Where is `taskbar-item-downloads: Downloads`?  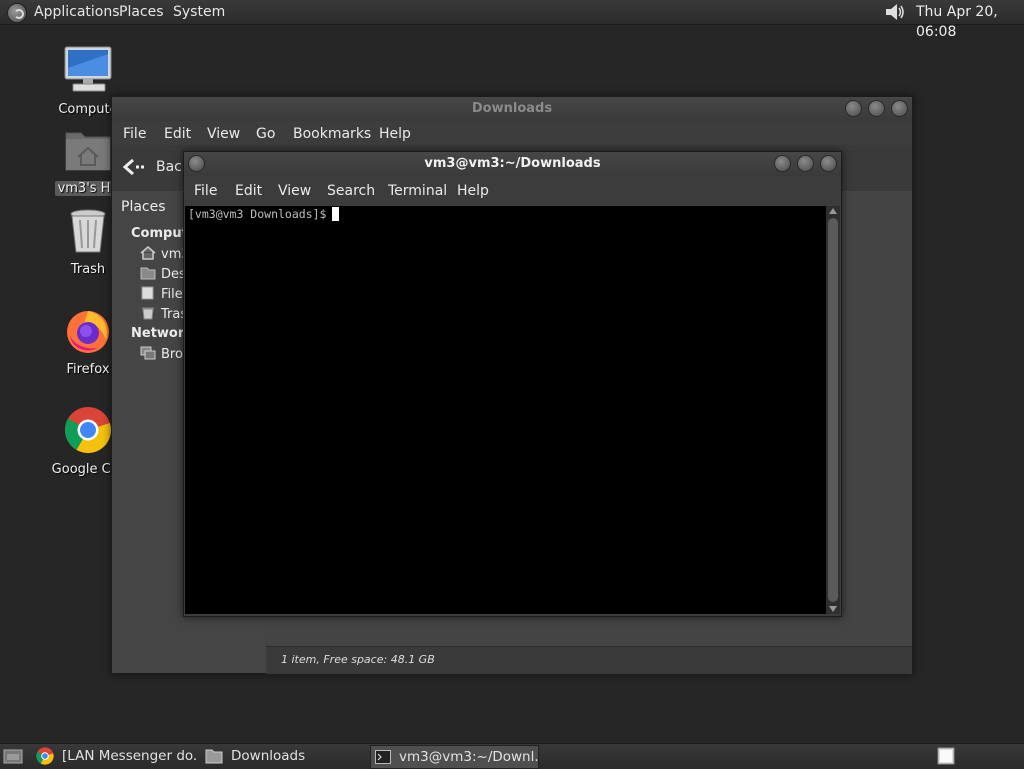 taskbar-item-downloads: Downloads is located at coordinates (285, 756).